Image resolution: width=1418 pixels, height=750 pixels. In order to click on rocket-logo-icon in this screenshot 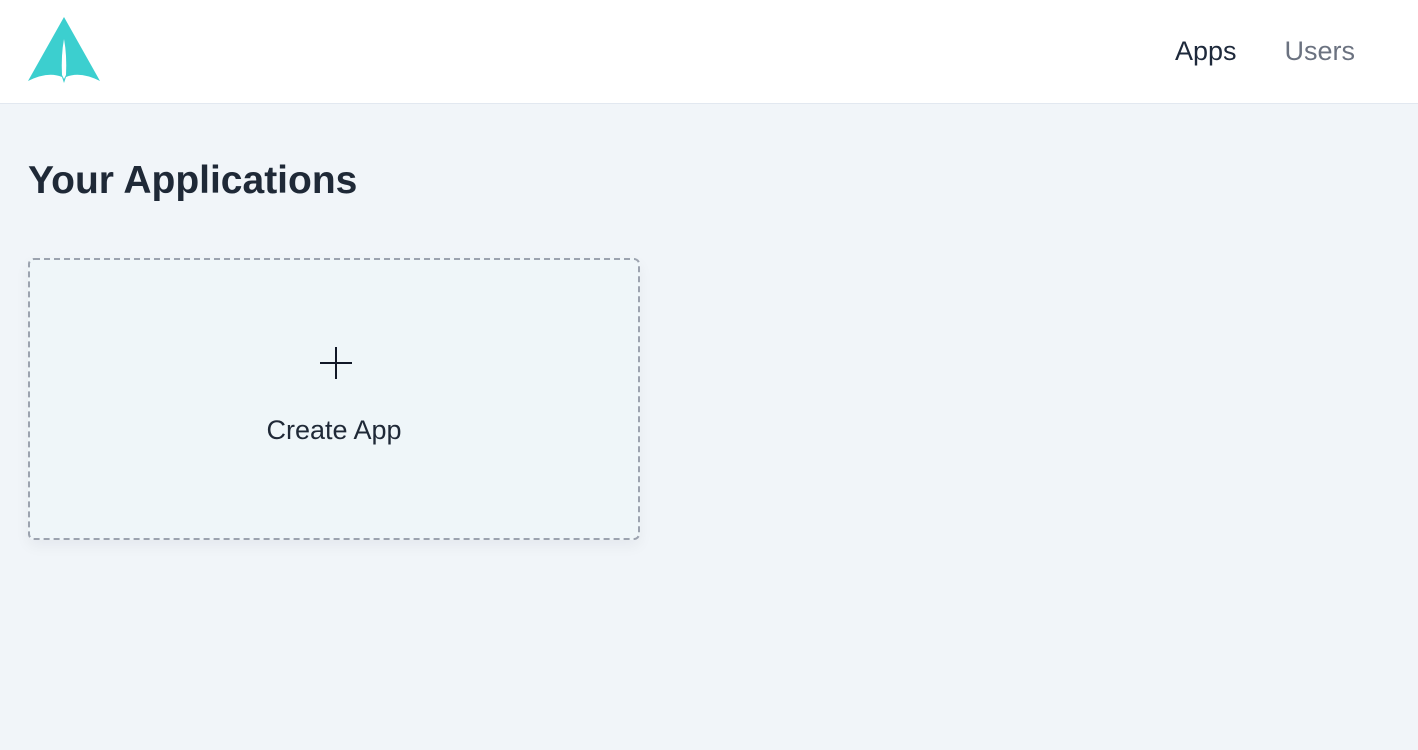, I will do `click(64, 50)`.